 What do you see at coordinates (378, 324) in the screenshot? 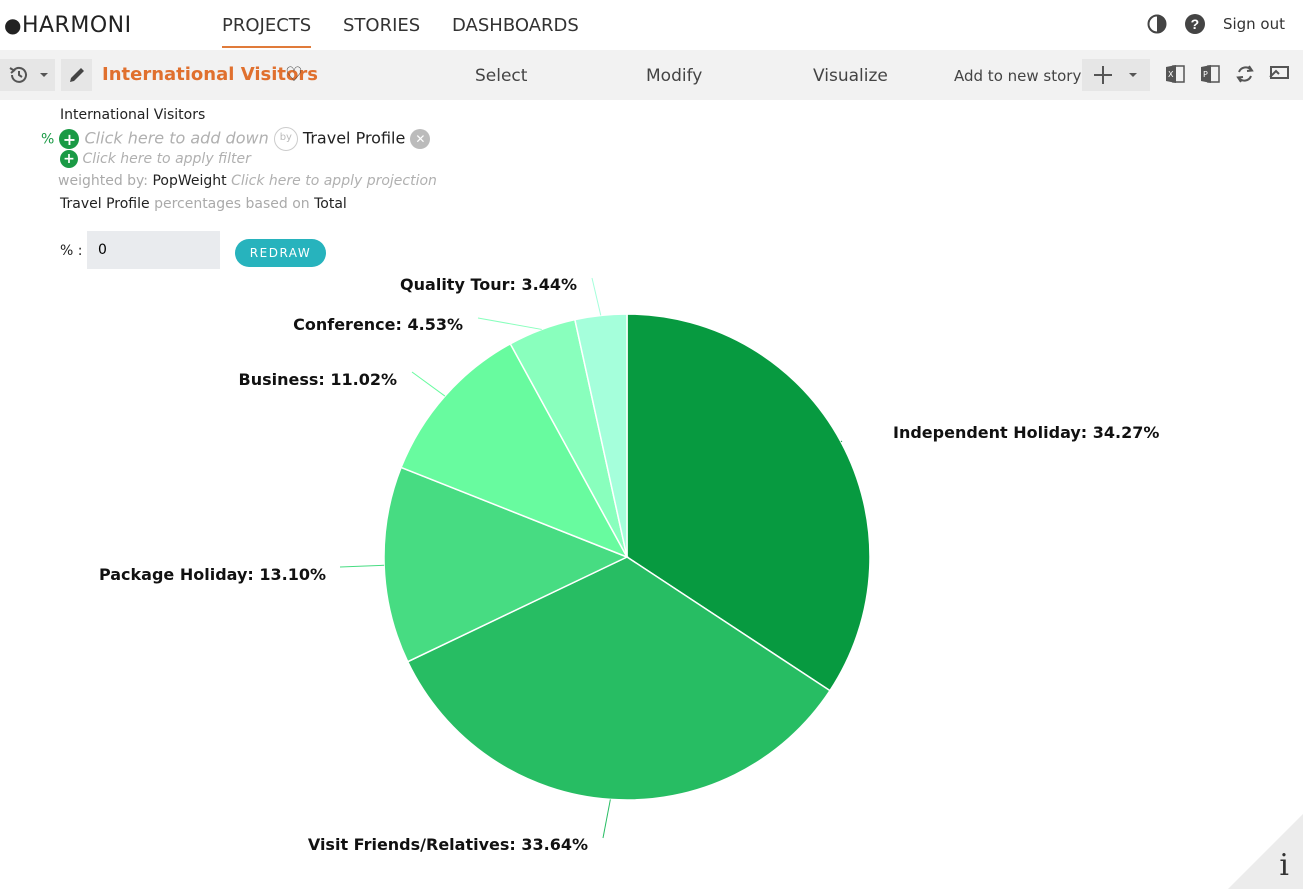
I see `slice-label: Conference: 4.53%` at bounding box center [378, 324].